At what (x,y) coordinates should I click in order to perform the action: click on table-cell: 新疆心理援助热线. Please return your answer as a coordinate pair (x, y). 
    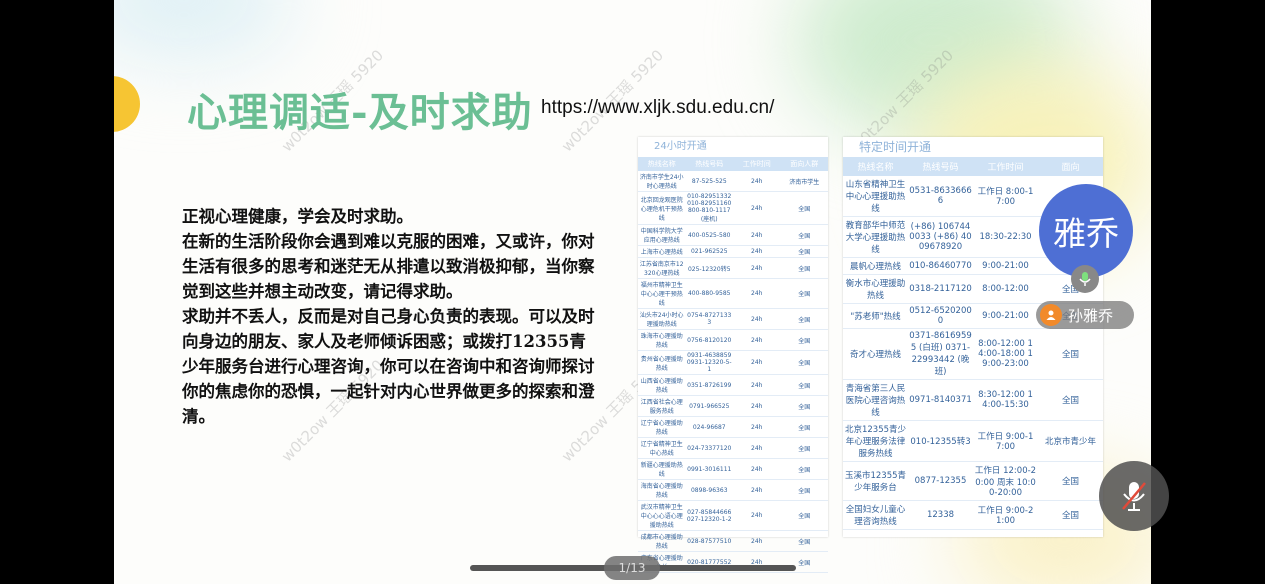
    Looking at the image, I should click on (662, 469).